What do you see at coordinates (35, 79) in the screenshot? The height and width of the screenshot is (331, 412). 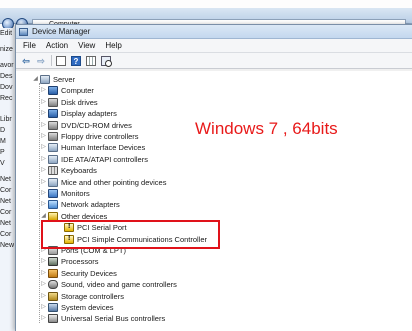 I see `collapse-arrow-icon: ◢` at bounding box center [35, 79].